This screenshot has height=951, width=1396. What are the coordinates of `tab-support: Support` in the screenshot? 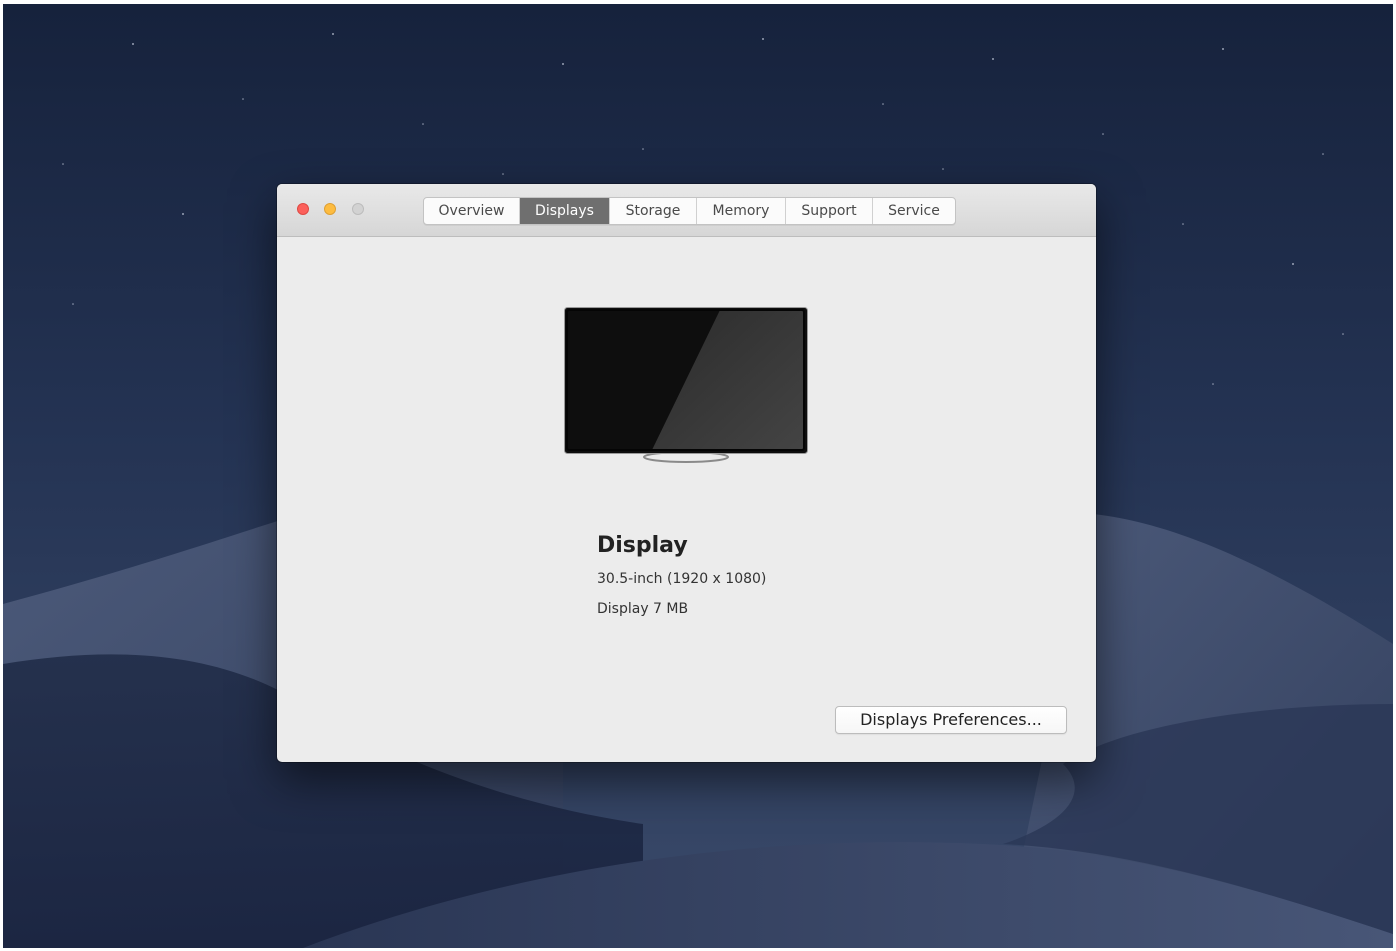 It's located at (829, 211).